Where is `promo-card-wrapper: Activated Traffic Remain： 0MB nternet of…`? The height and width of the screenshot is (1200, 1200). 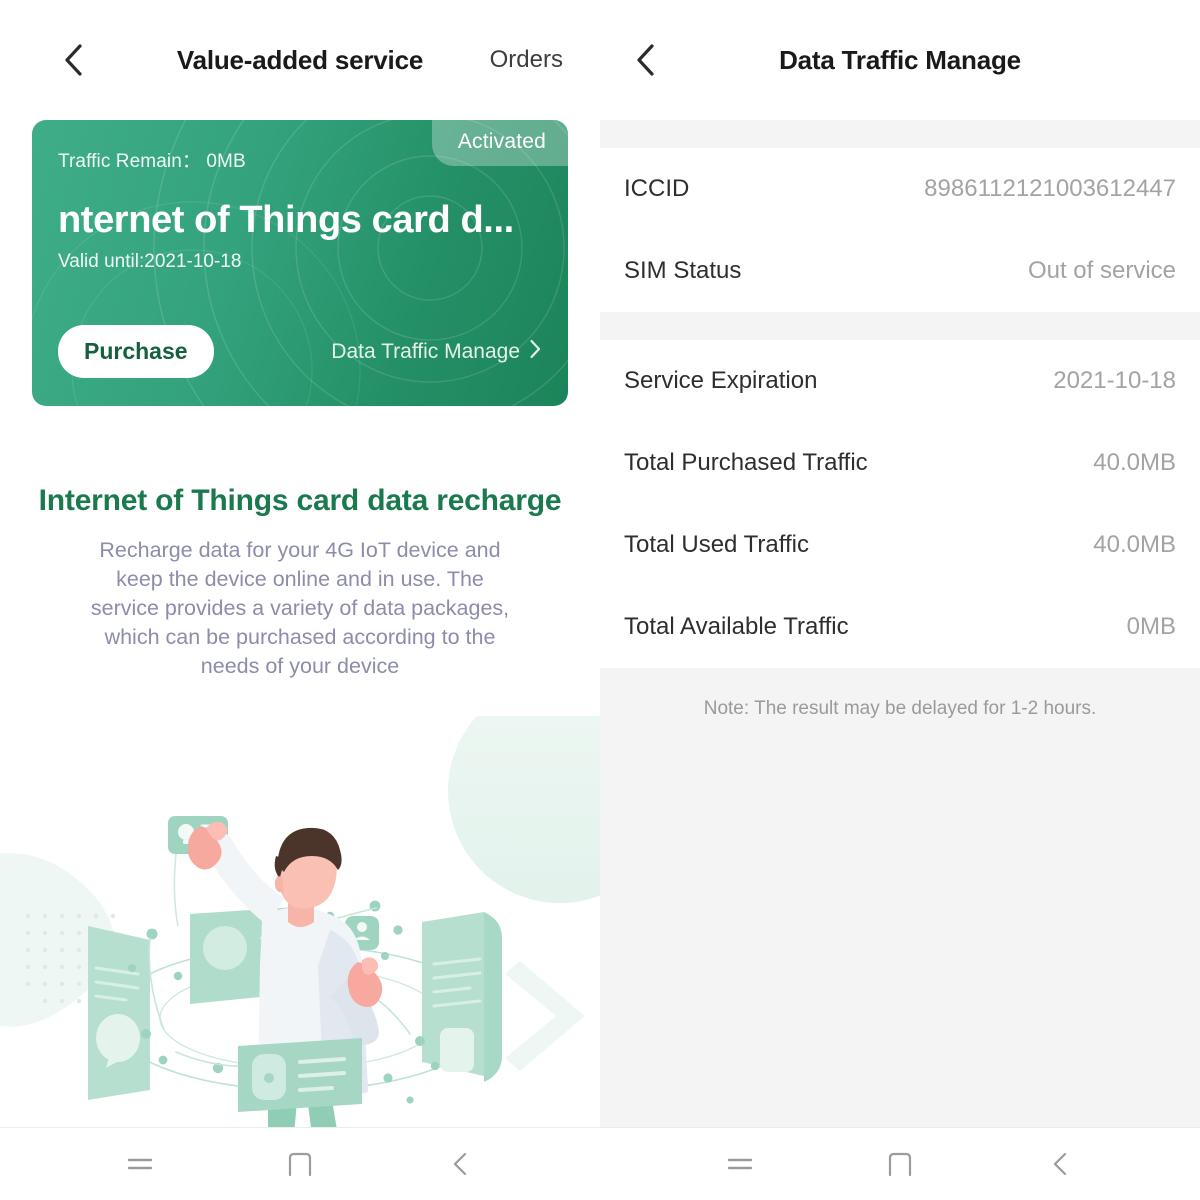 promo-card-wrapper: Activated Traffic Remain： 0MB nternet of… is located at coordinates (300, 263).